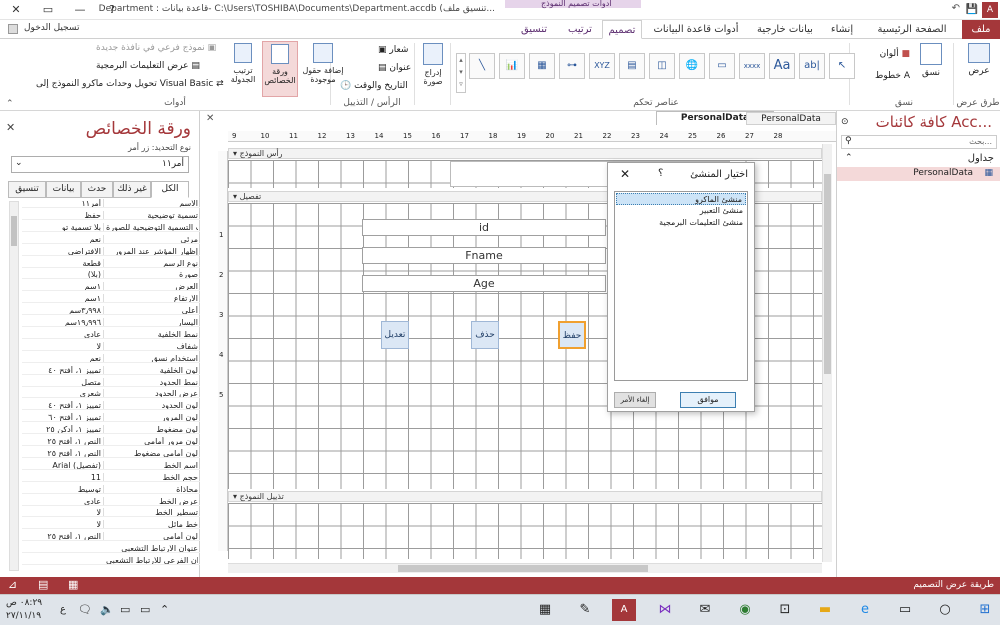 This screenshot has height=625, width=1000. What do you see at coordinates (64, 429) in the screenshot?
I see `property-value: تمييز ١، أدكن ٢٥` at bounding box center [64, 429].